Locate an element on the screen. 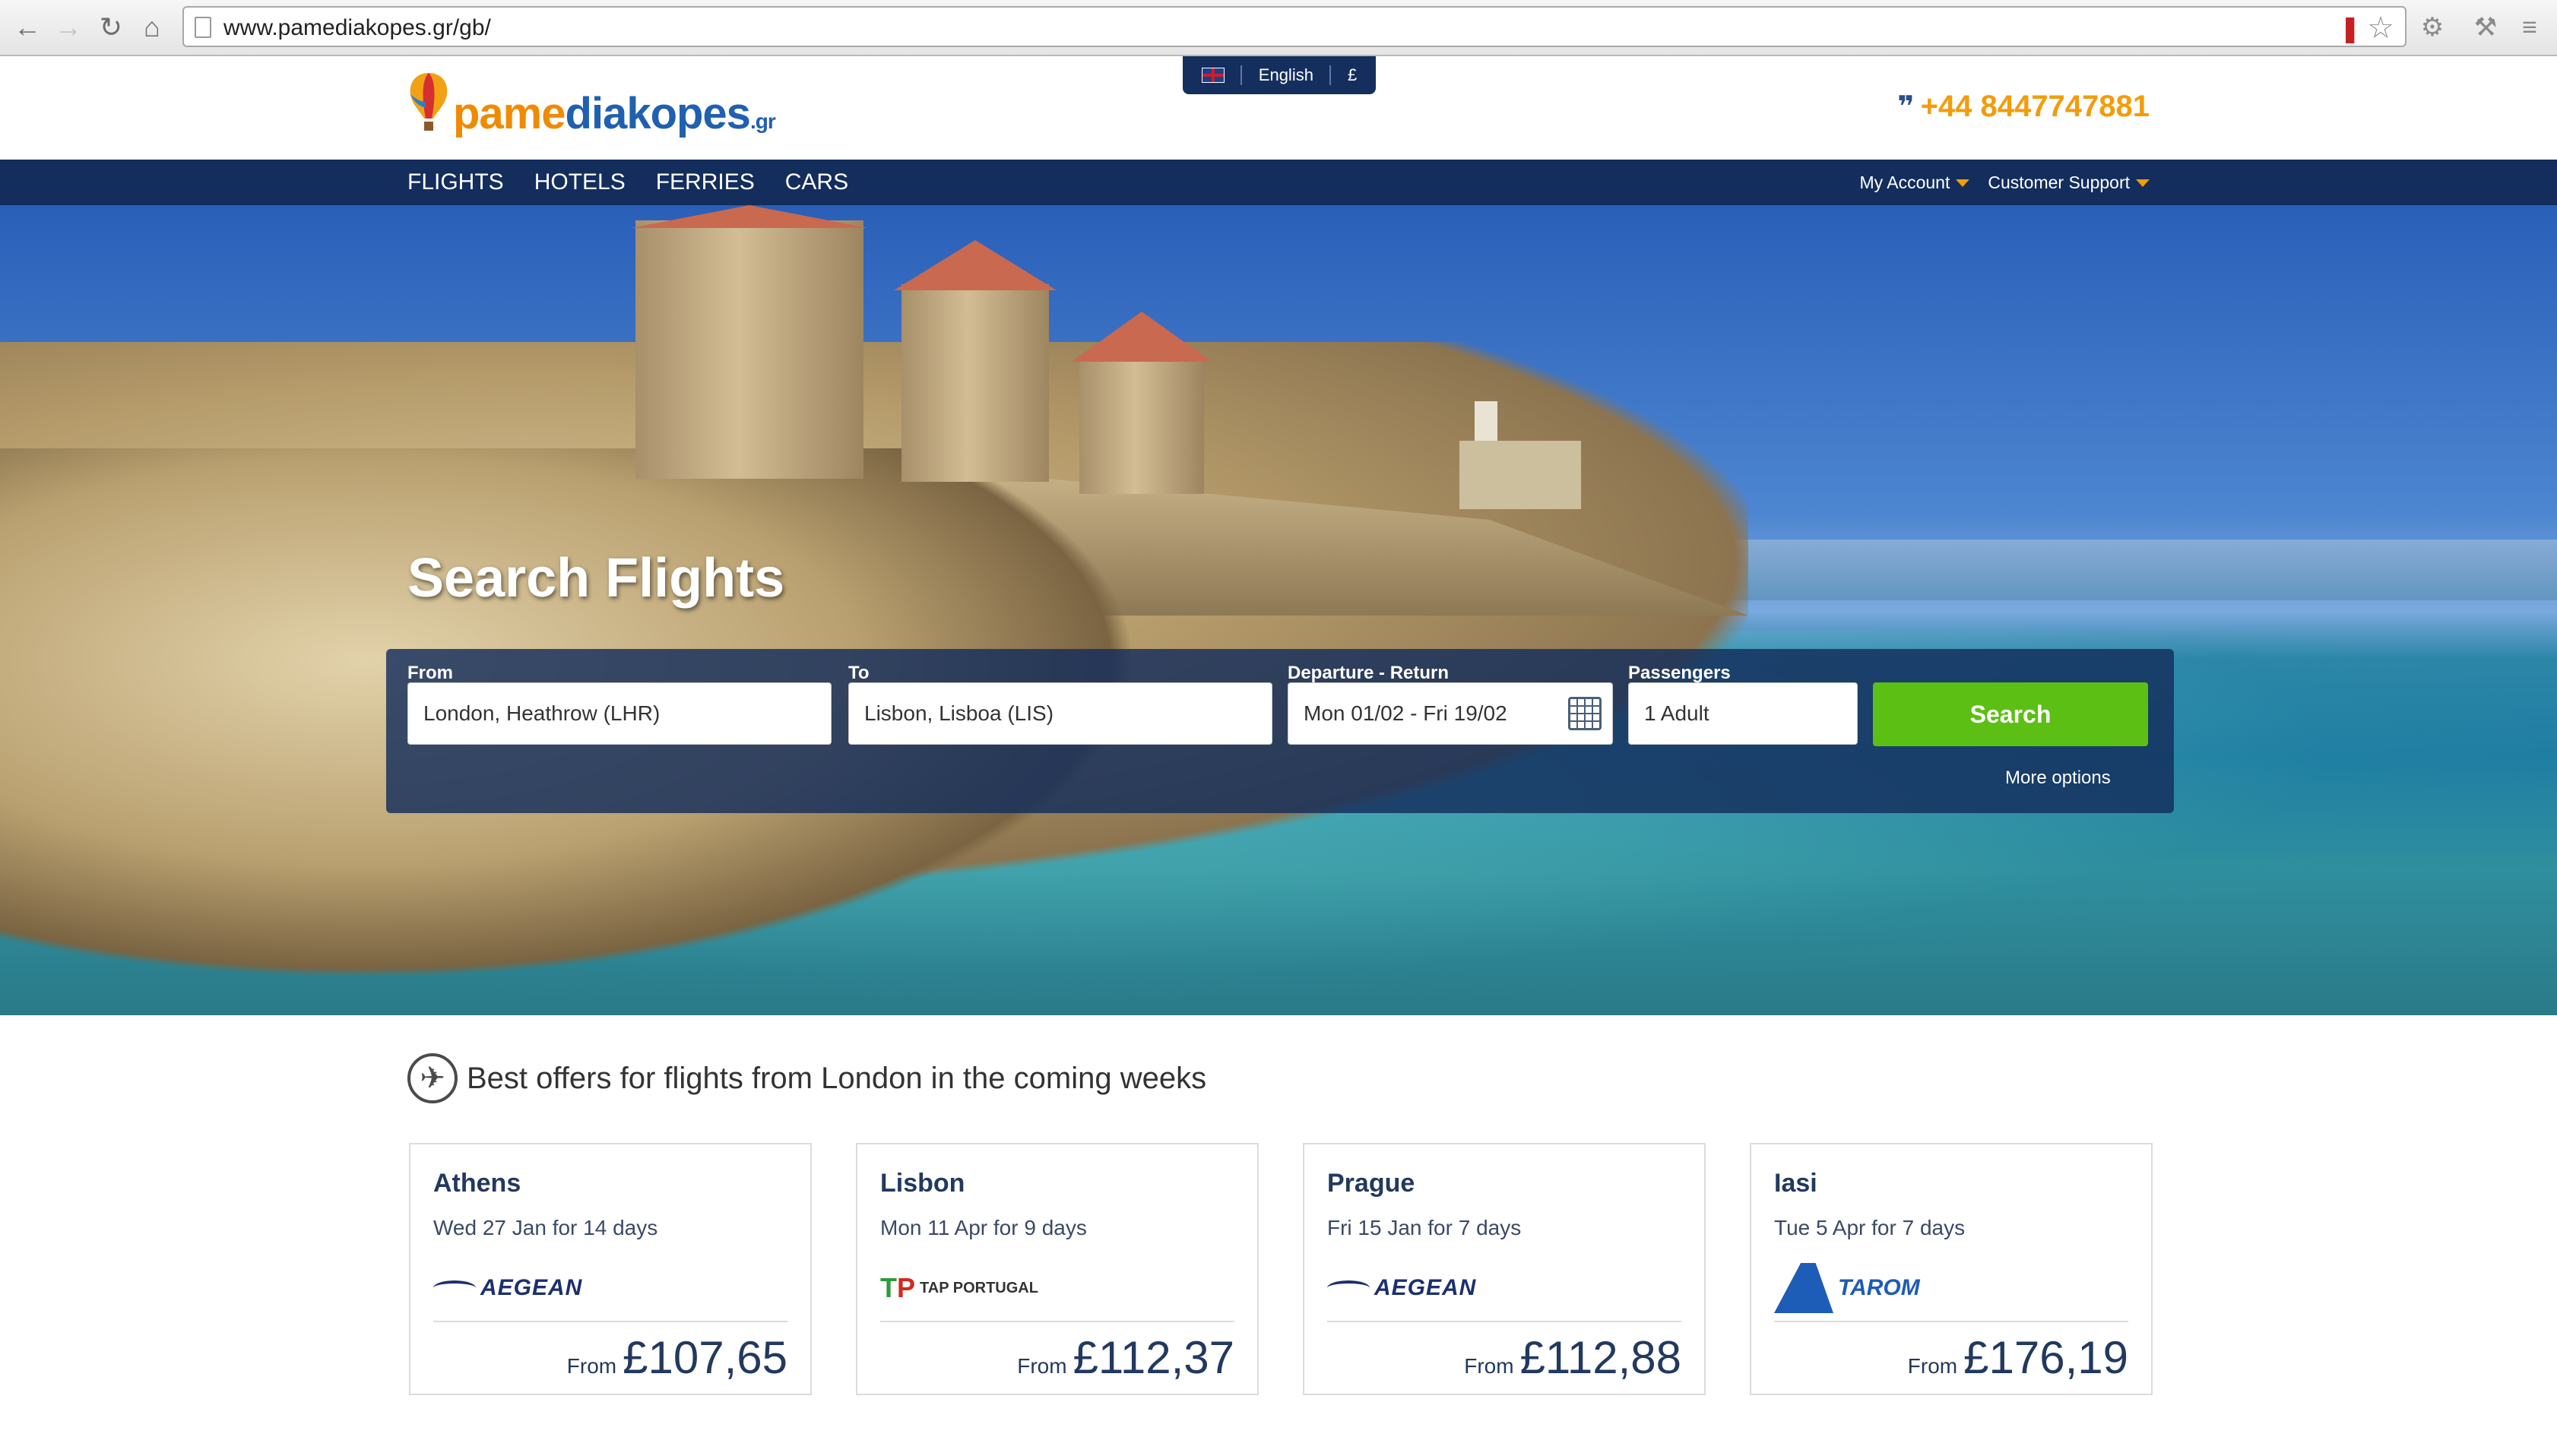 This screenshot has height=1456, width=2557. reload-icon: ↻ is located at coordinates (111, 27).